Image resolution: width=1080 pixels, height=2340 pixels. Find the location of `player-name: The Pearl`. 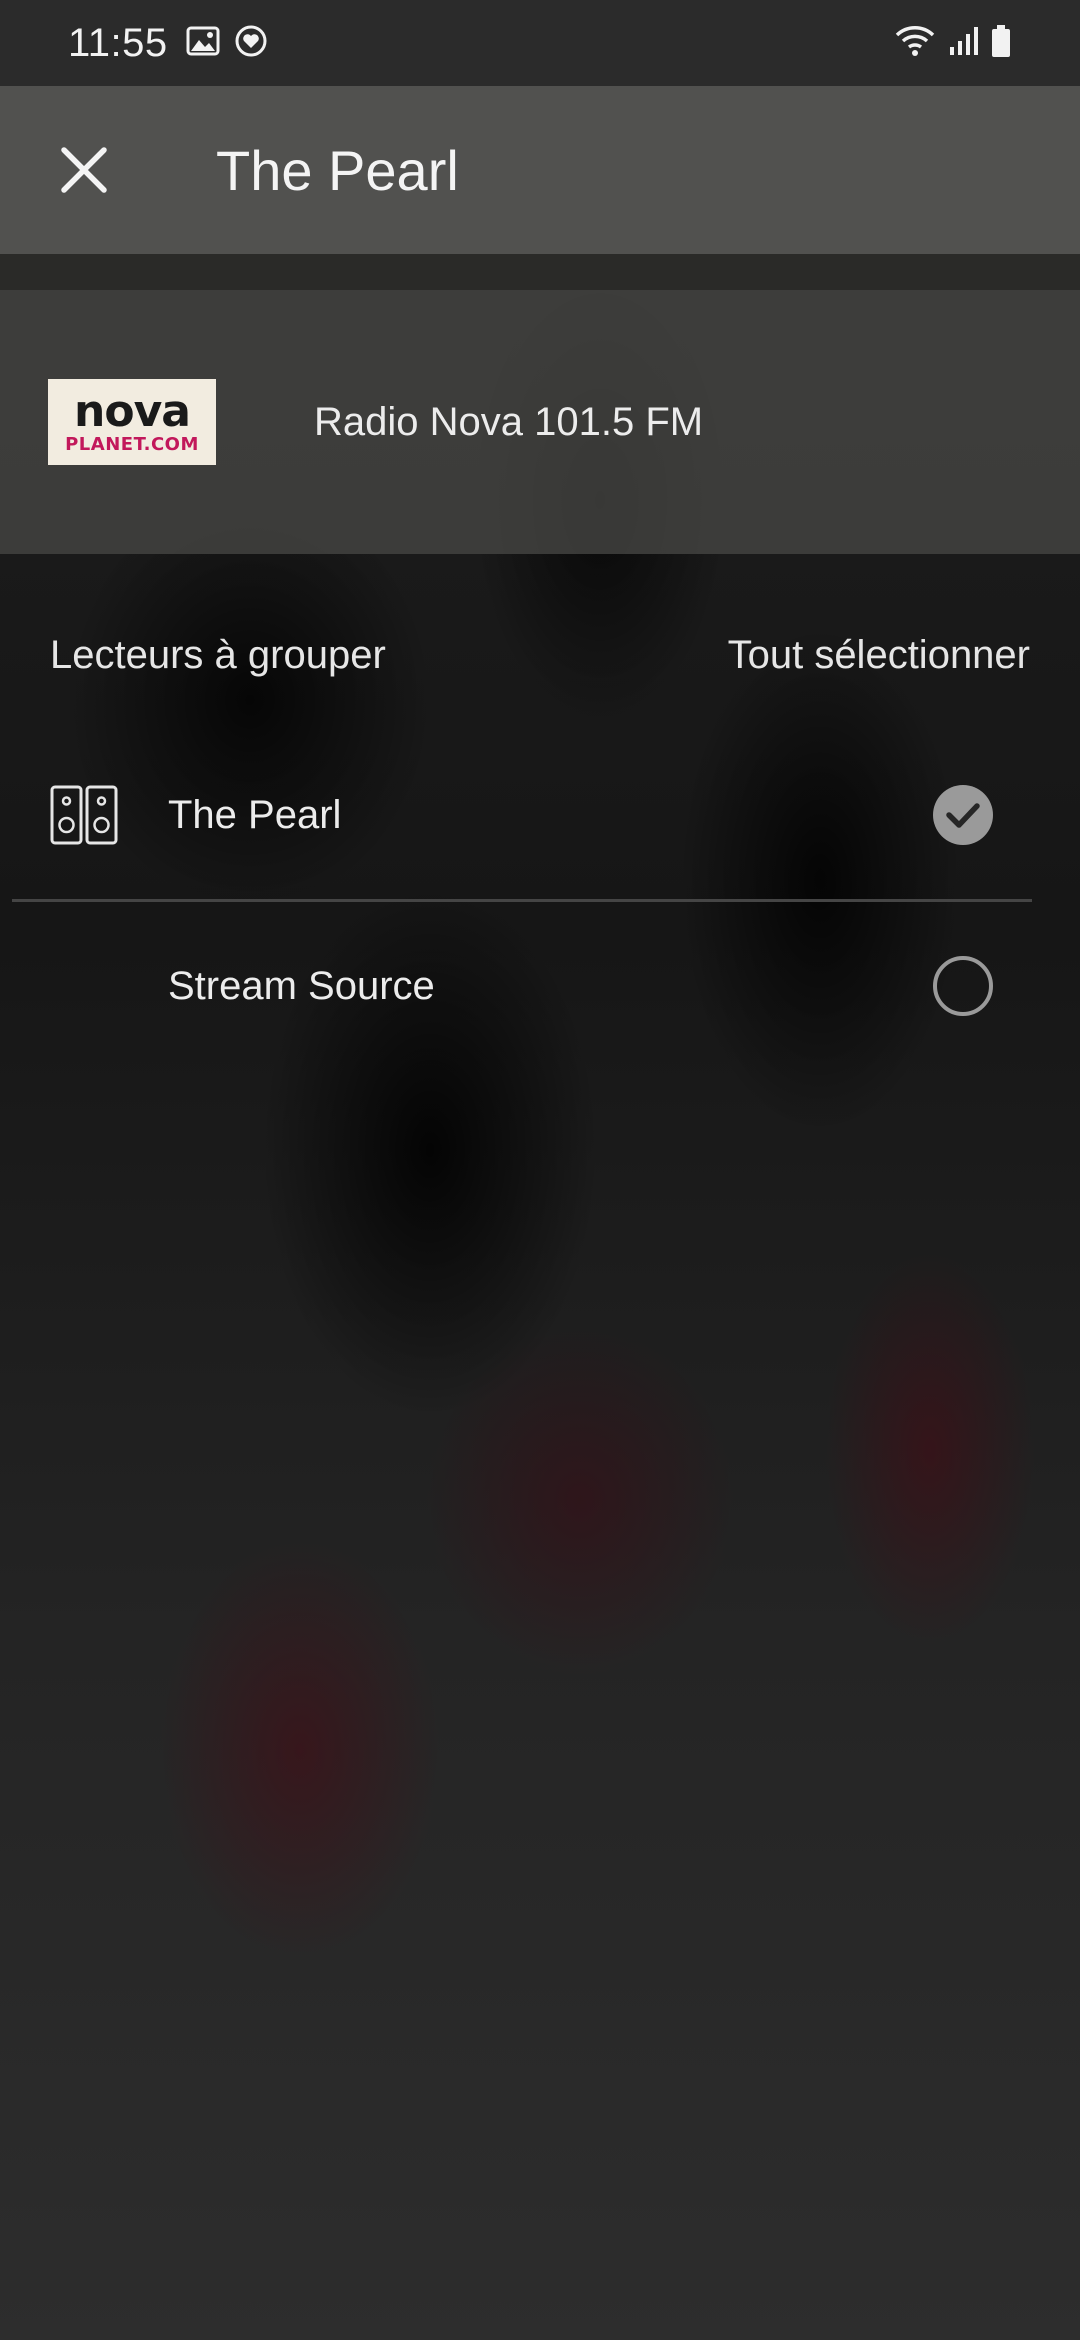

player-name: The Pearl is located at coordinates (255, 814).